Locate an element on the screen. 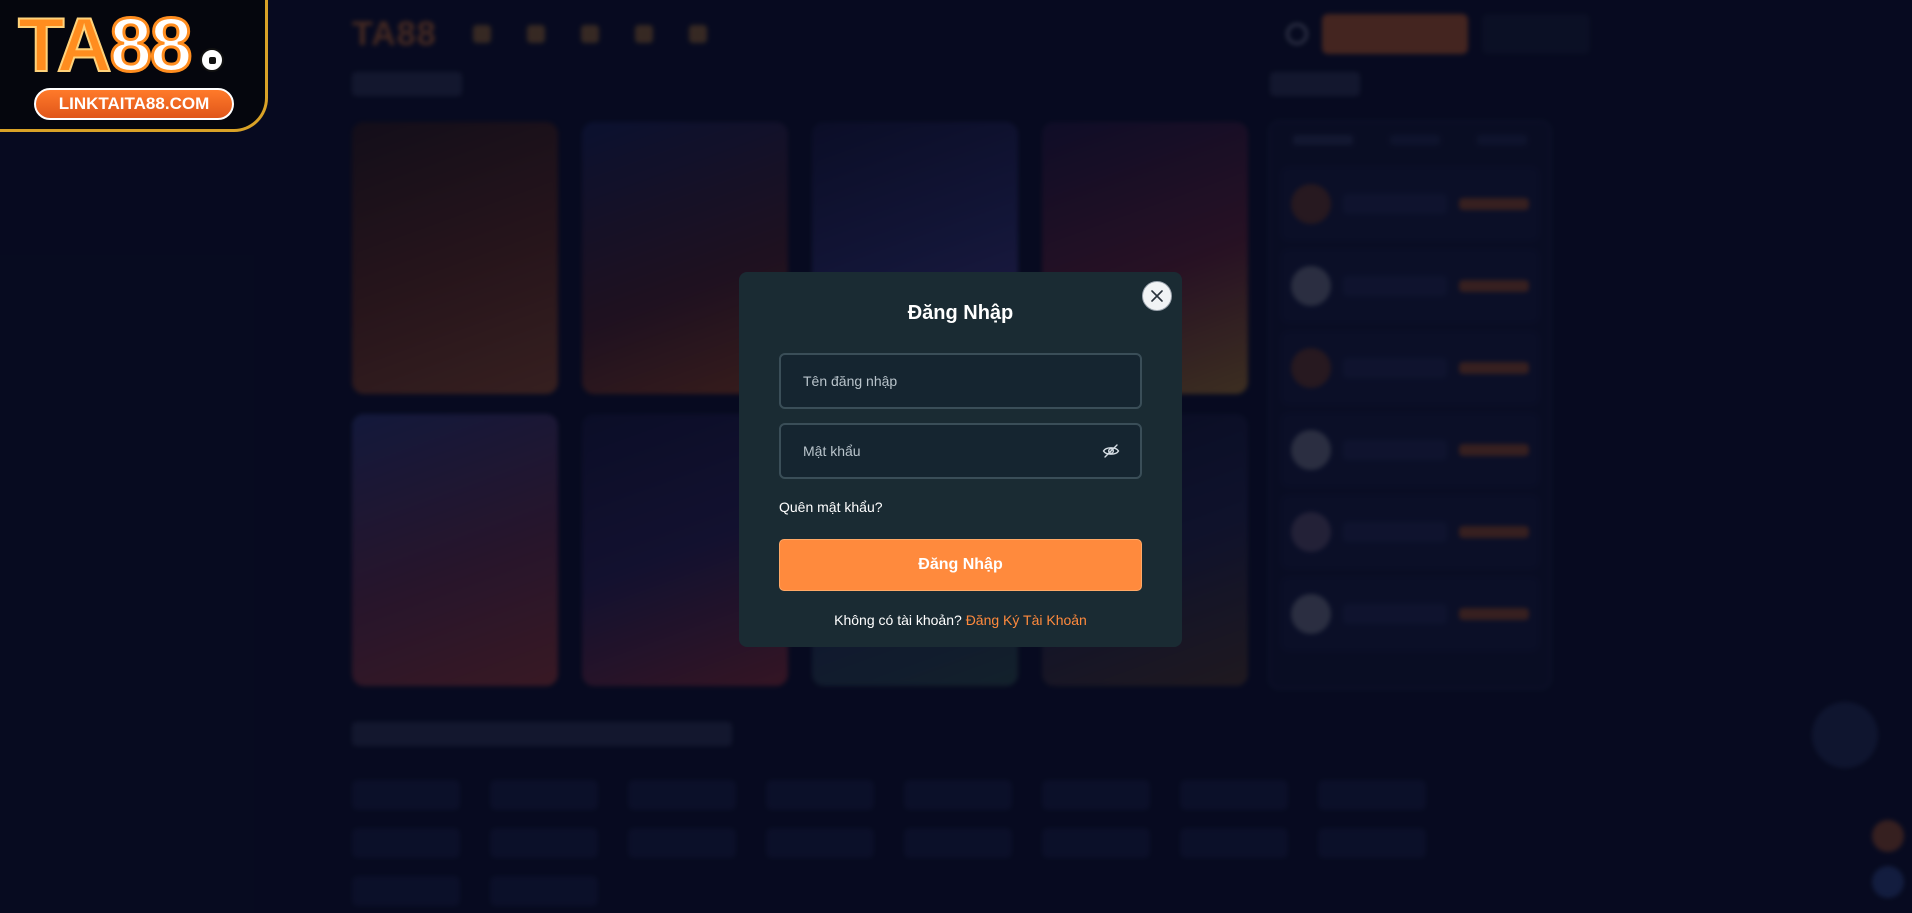  password-visibility-toggle is located at coordinates (1111, 451).